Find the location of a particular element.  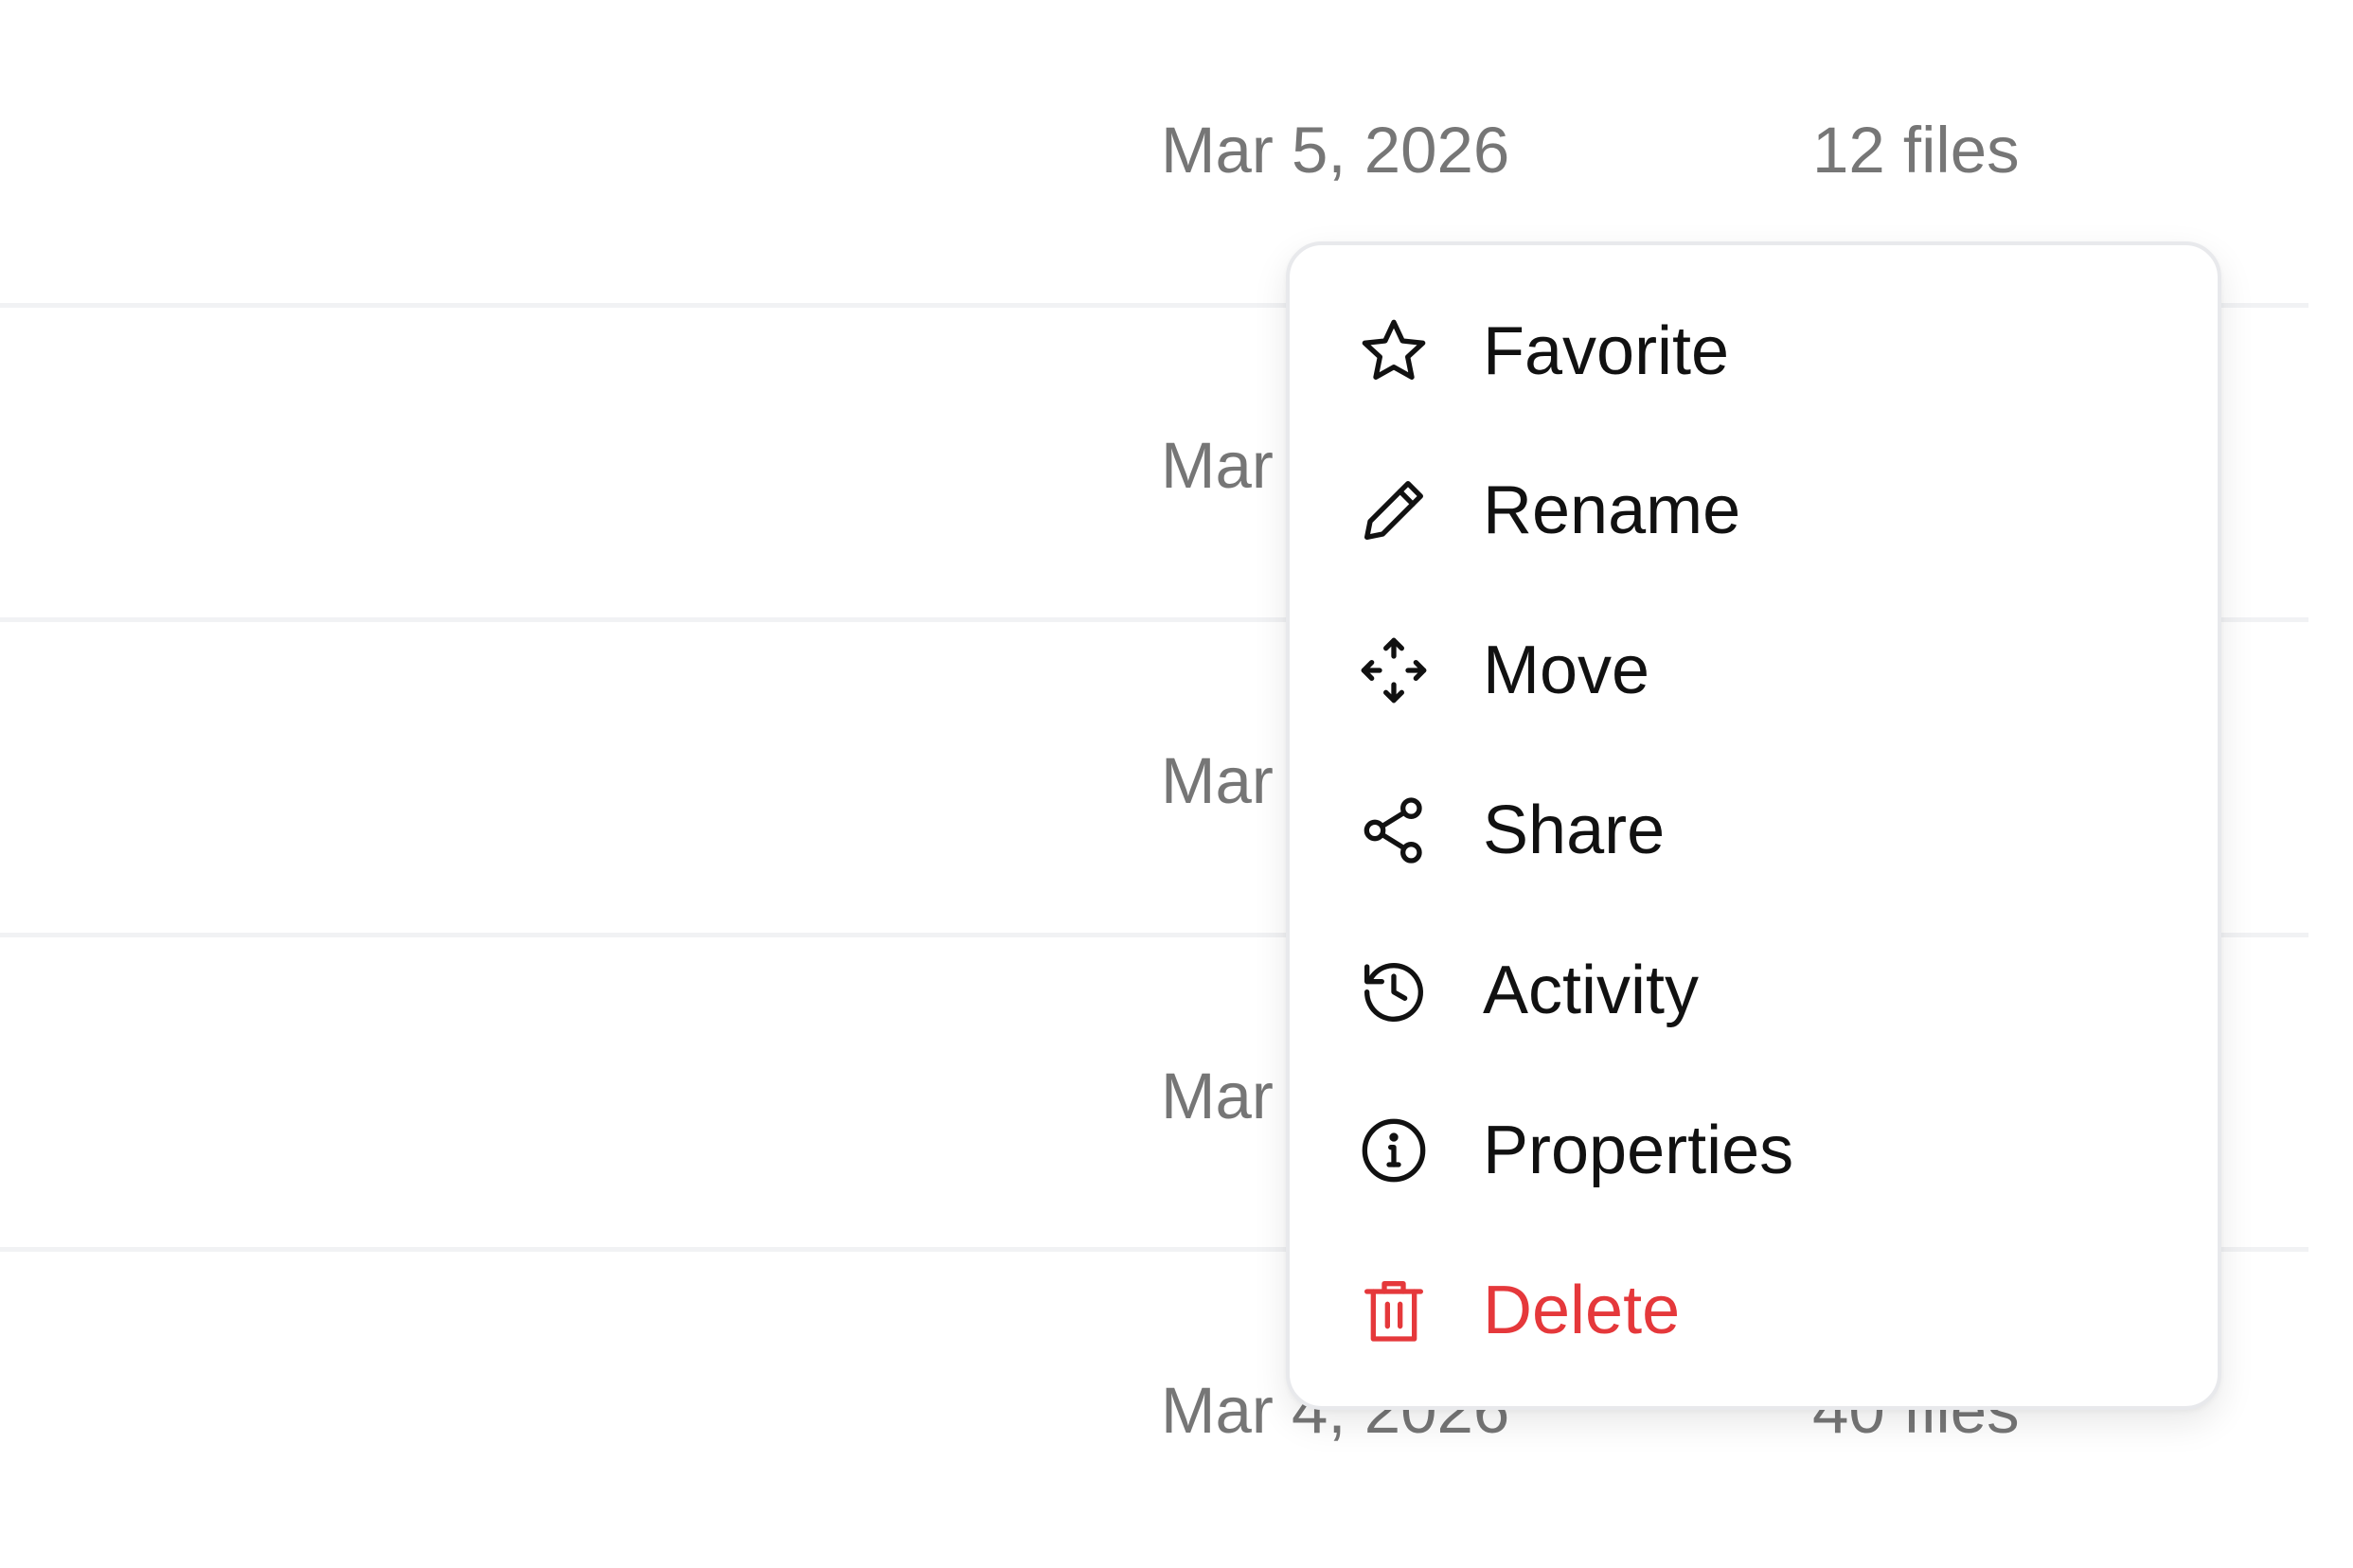

menu-label: Activity is located at coordinates (1591, 990).